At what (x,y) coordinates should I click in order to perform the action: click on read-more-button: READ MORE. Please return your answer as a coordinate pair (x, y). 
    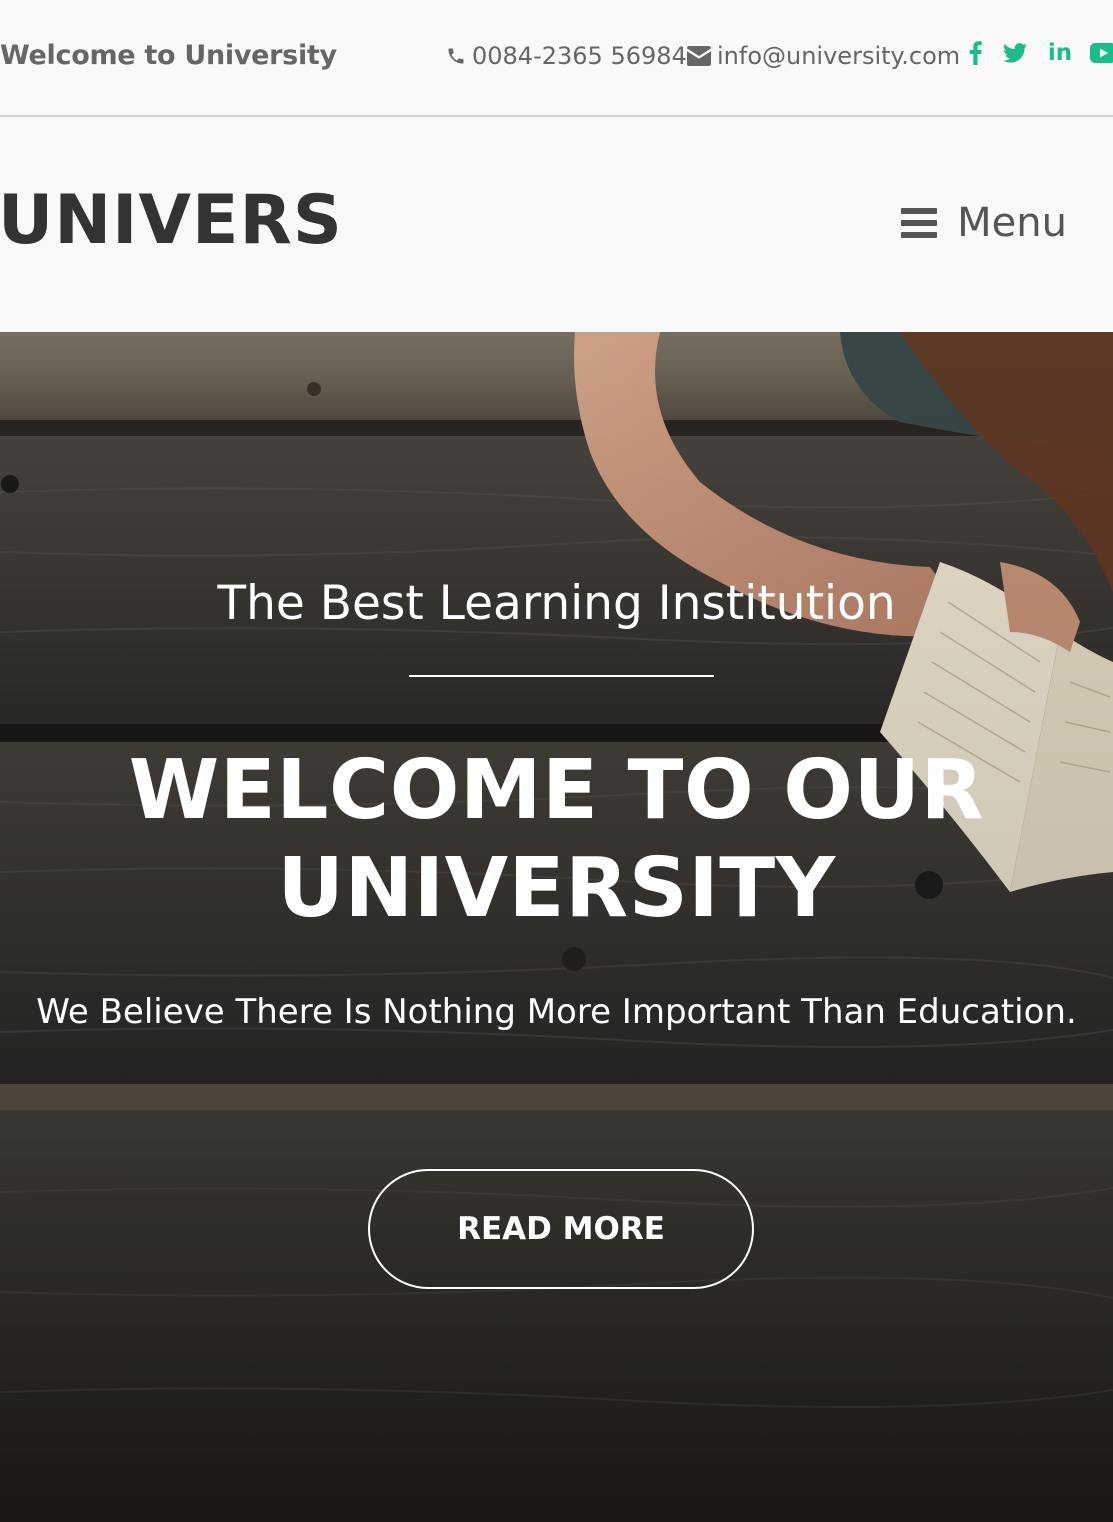
    Looking at the image, I should click on (561, 1229).